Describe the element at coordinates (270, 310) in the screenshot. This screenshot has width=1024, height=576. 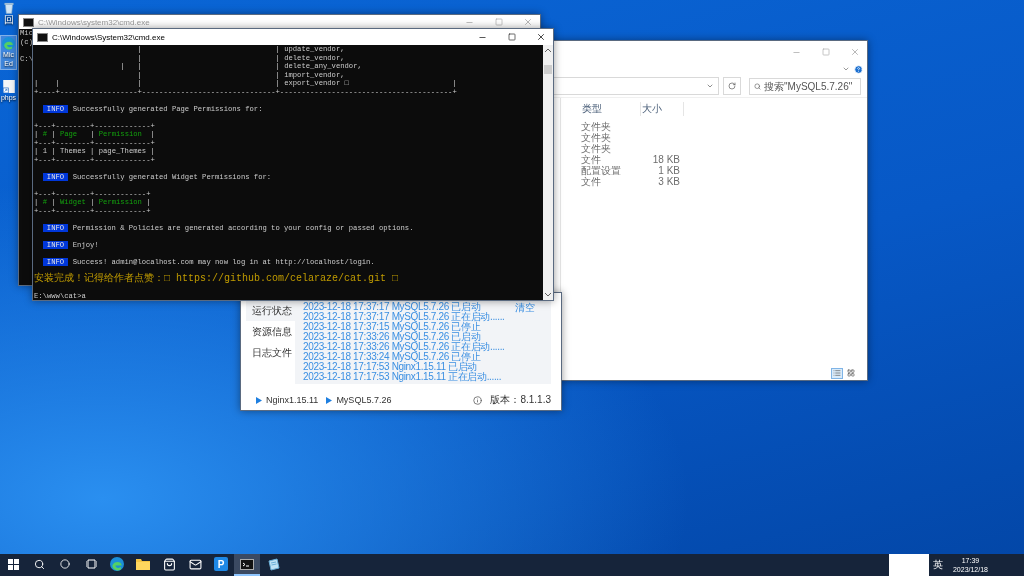
I see `nav-item: 运行状态` at that location.